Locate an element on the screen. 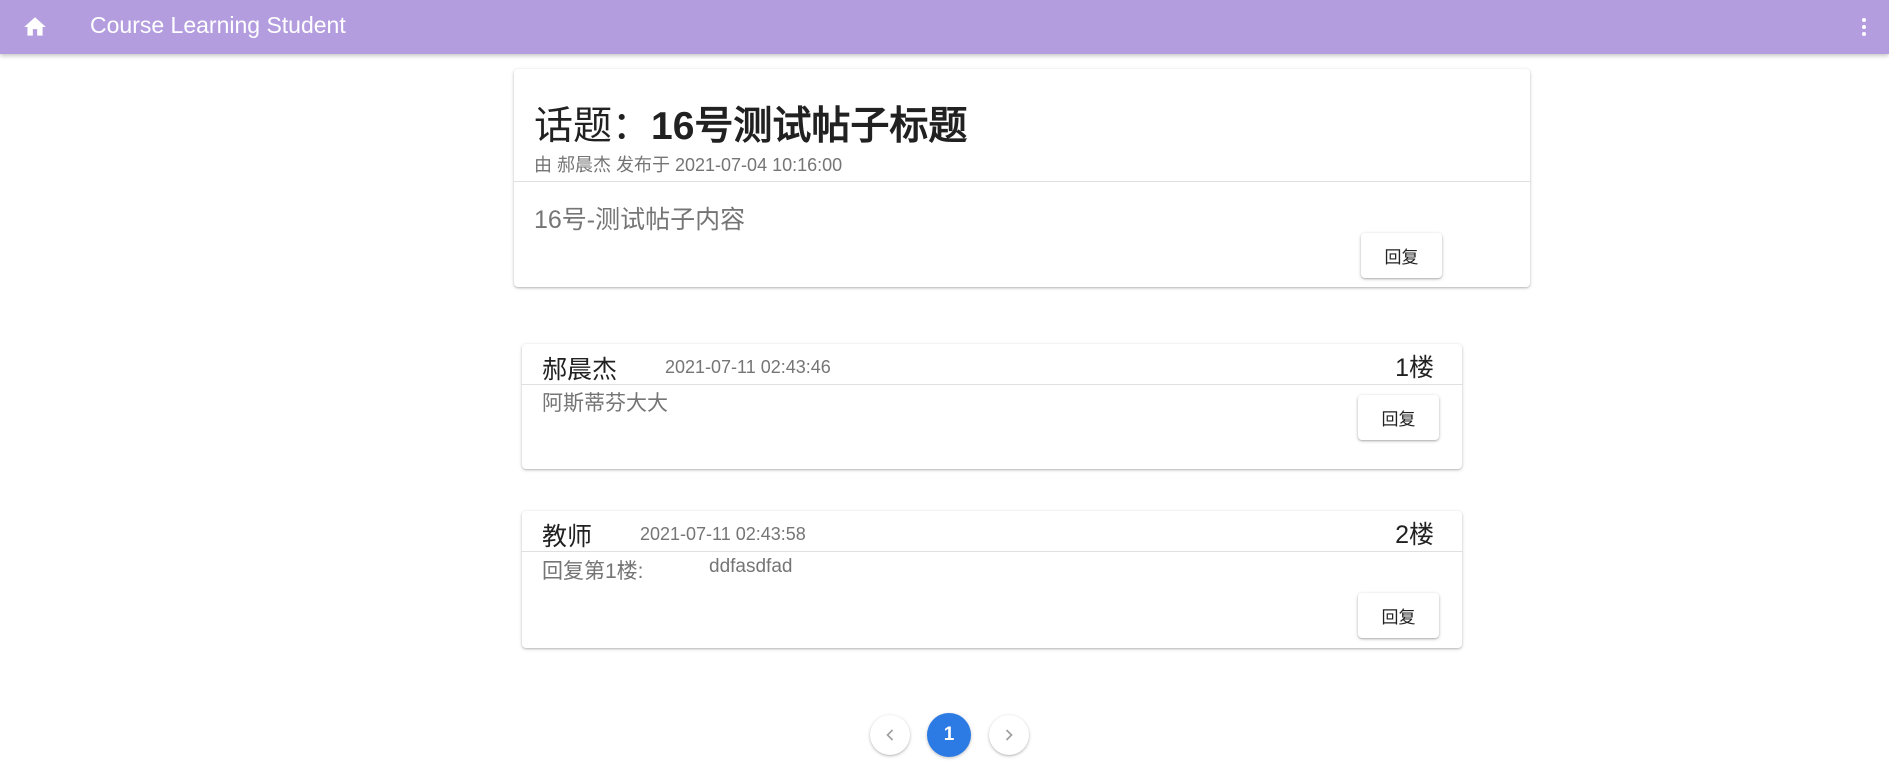  reply-content: ddfasdfad is located at coordinates (751, 566).